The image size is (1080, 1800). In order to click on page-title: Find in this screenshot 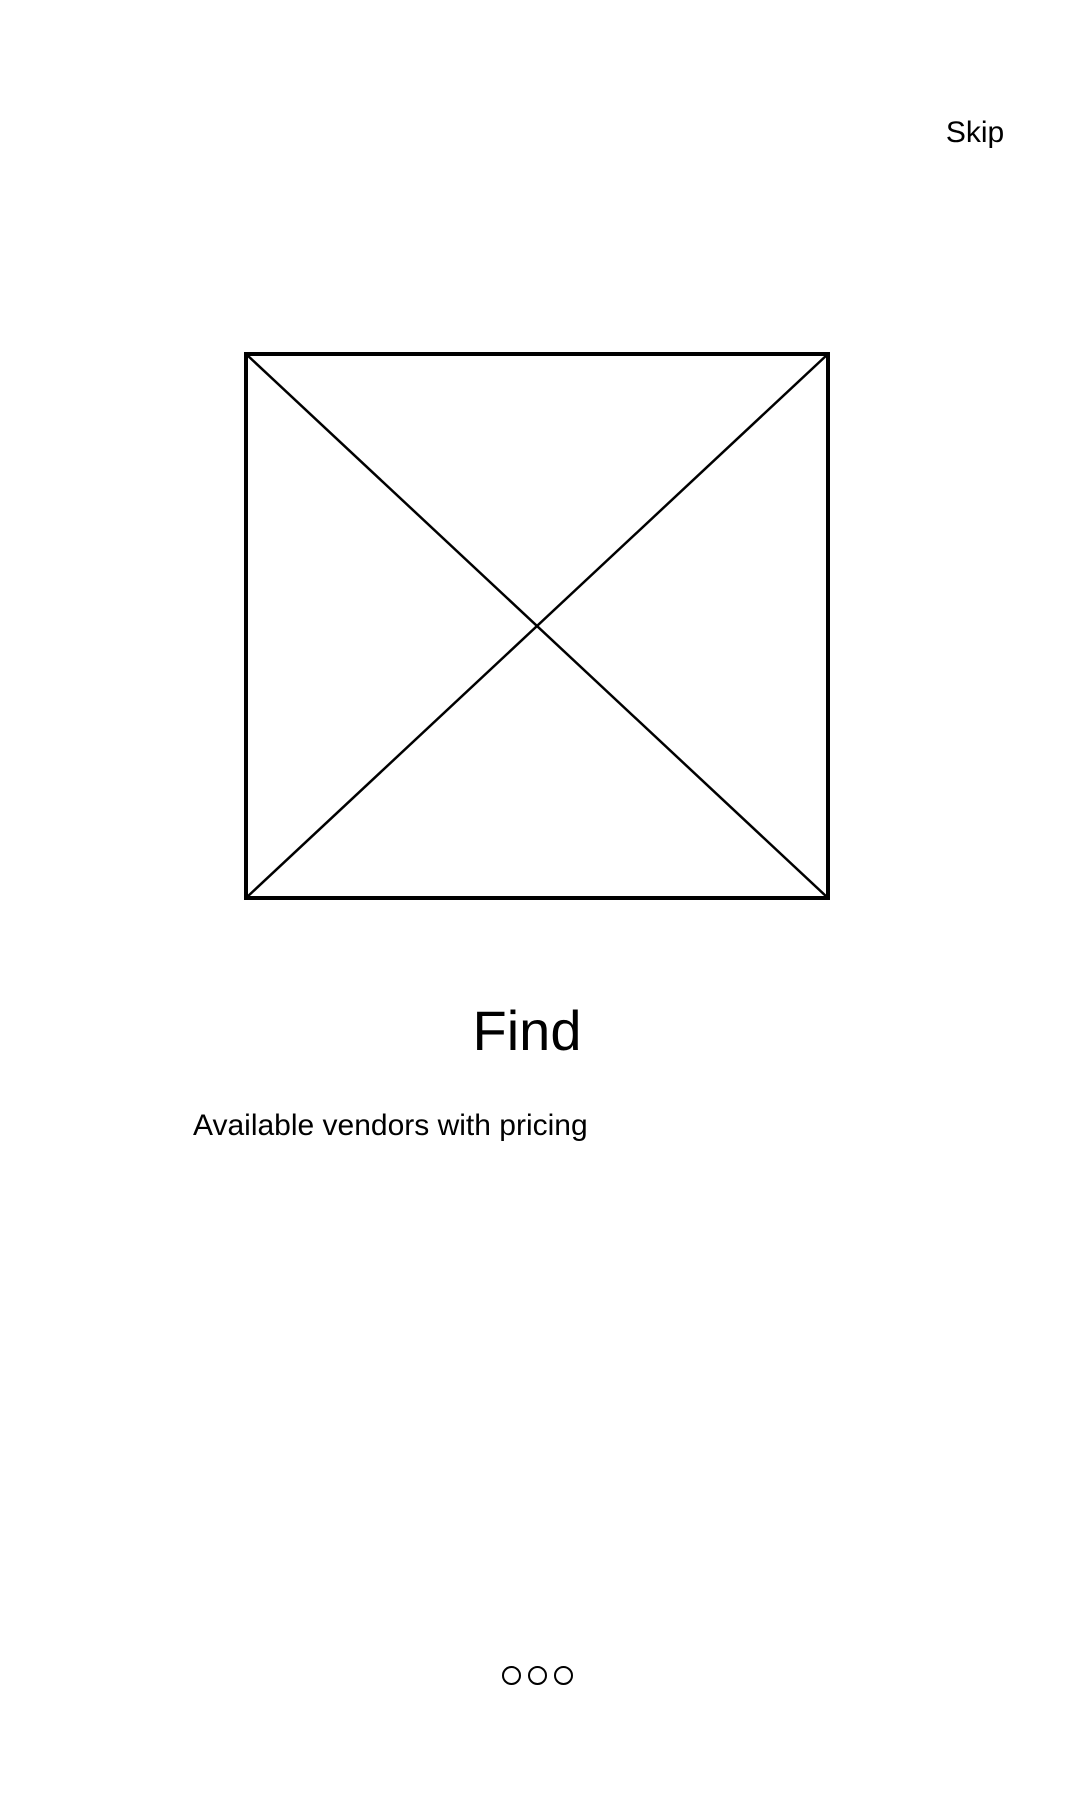, I will do `click(527, 1030)`.